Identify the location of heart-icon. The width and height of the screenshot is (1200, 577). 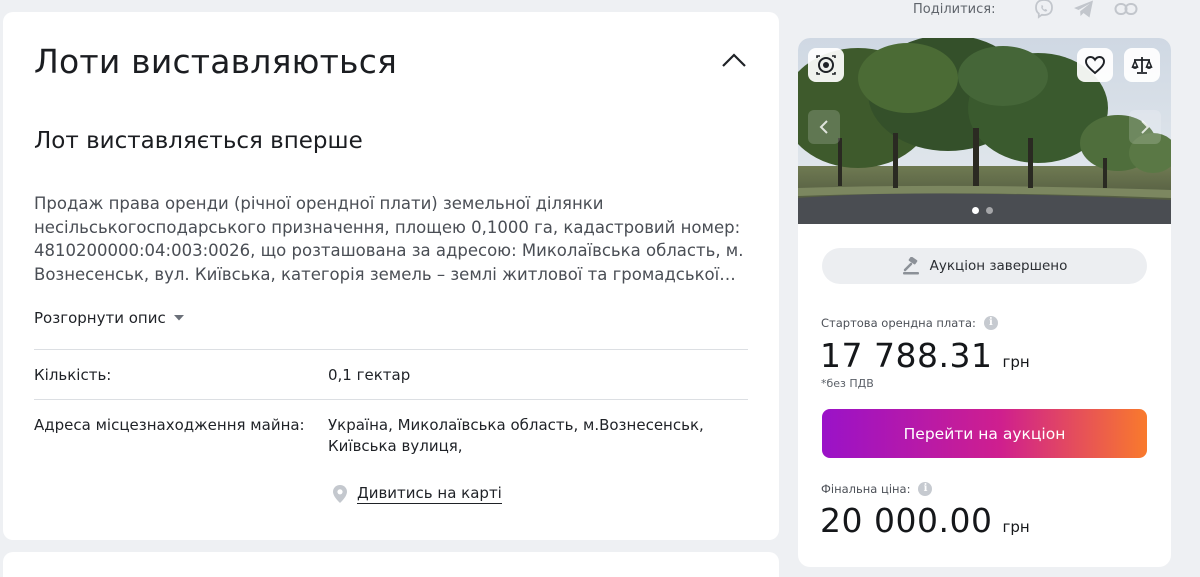
(1095, 65).